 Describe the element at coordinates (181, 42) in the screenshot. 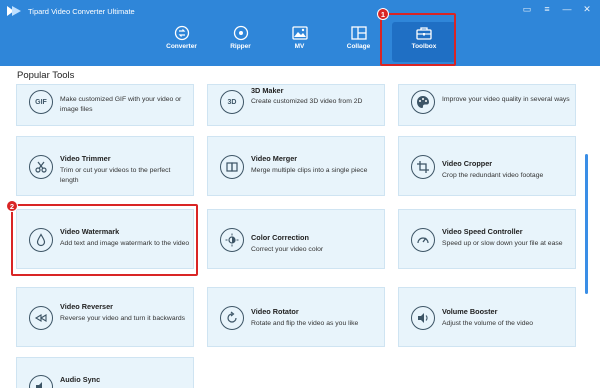

I see `tab-converter: Converter` at that location.